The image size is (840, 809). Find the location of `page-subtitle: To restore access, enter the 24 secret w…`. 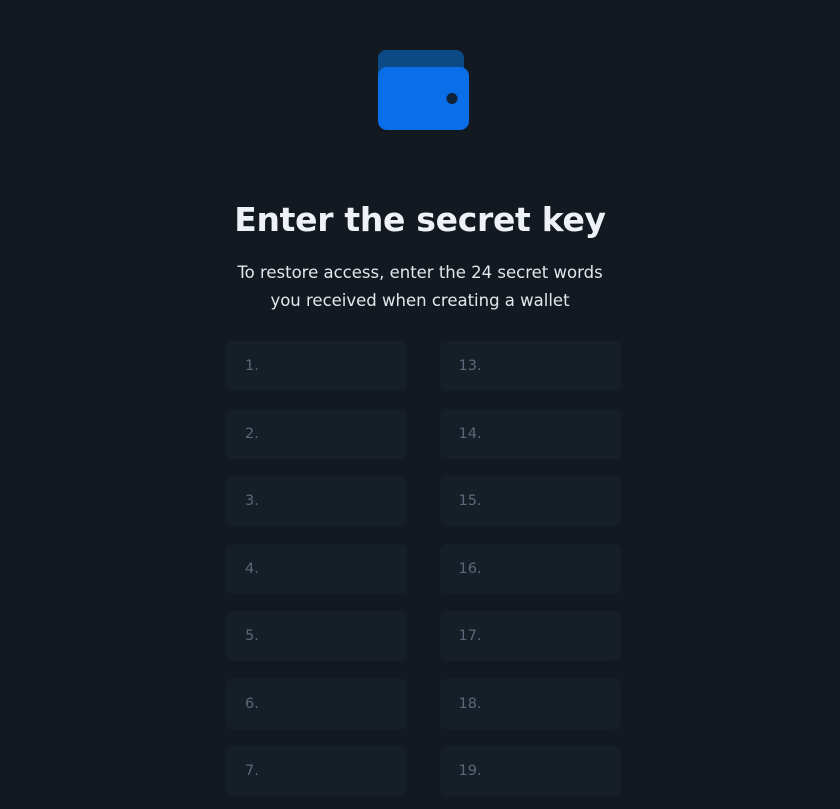

page-subtitle: To restore access, enter the 24 secret w… is located at coordinates (420, 286).